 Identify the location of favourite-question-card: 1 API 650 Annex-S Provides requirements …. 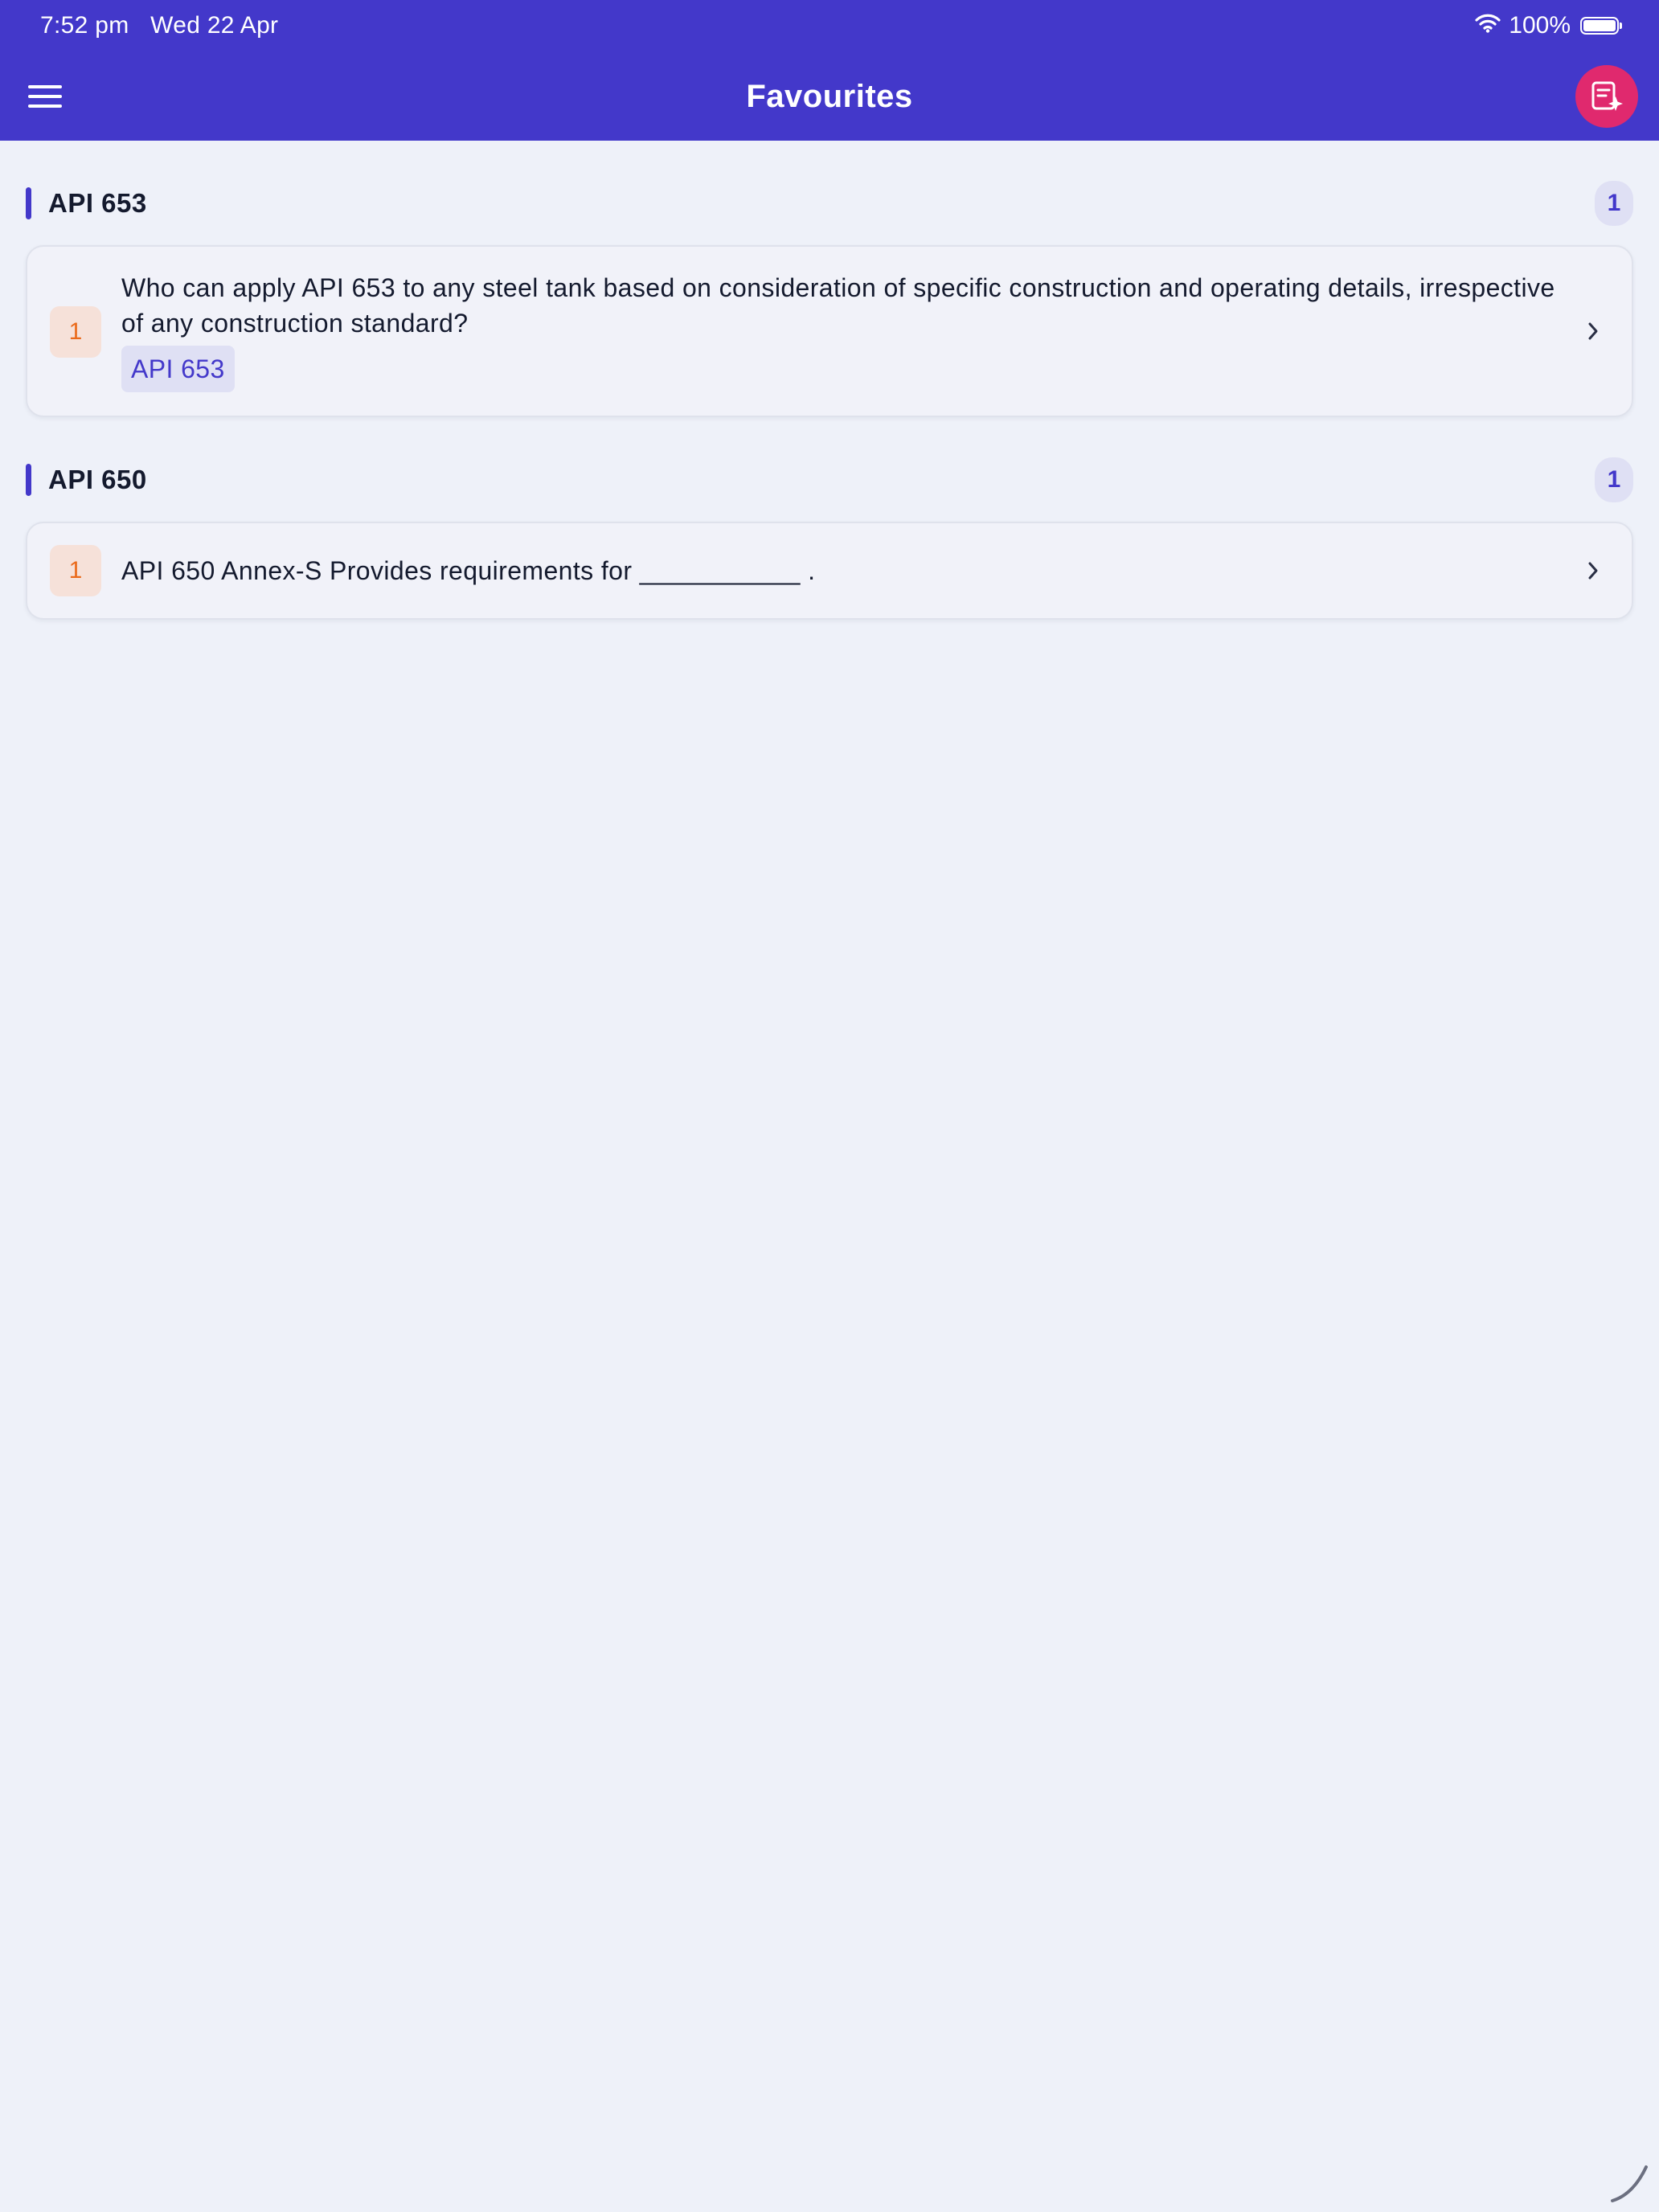
(829, 571).